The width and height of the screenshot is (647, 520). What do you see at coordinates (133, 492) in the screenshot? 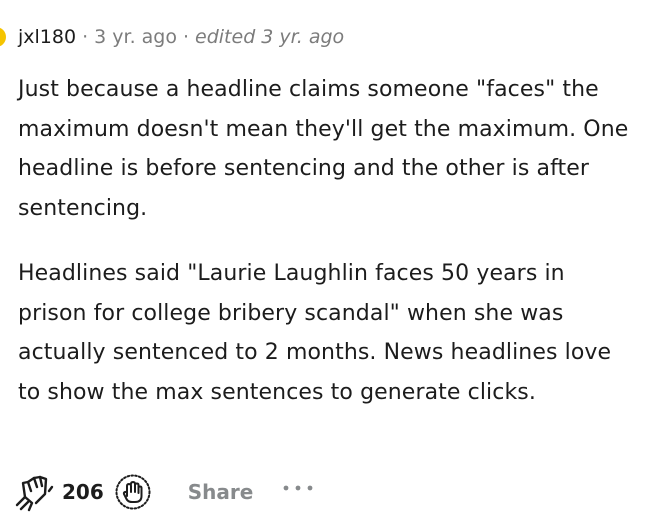
I see `downvote-hand-icon` at bounding box center [133, 492].